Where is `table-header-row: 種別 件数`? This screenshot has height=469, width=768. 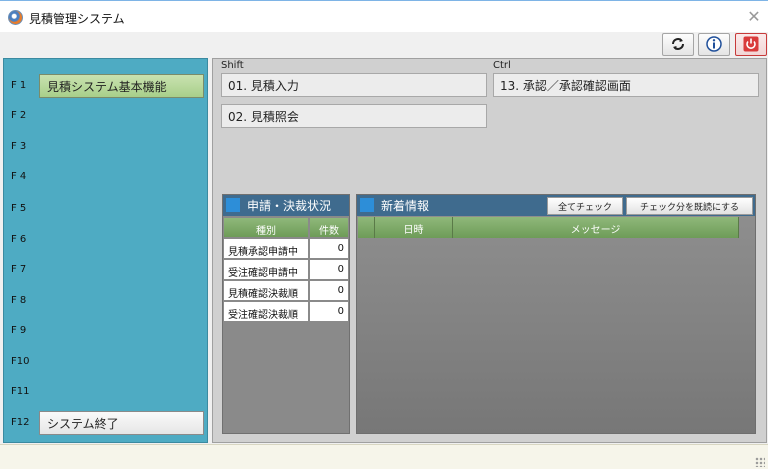 table-header-row: 種別 件数 is located at coordinates (287, 227).